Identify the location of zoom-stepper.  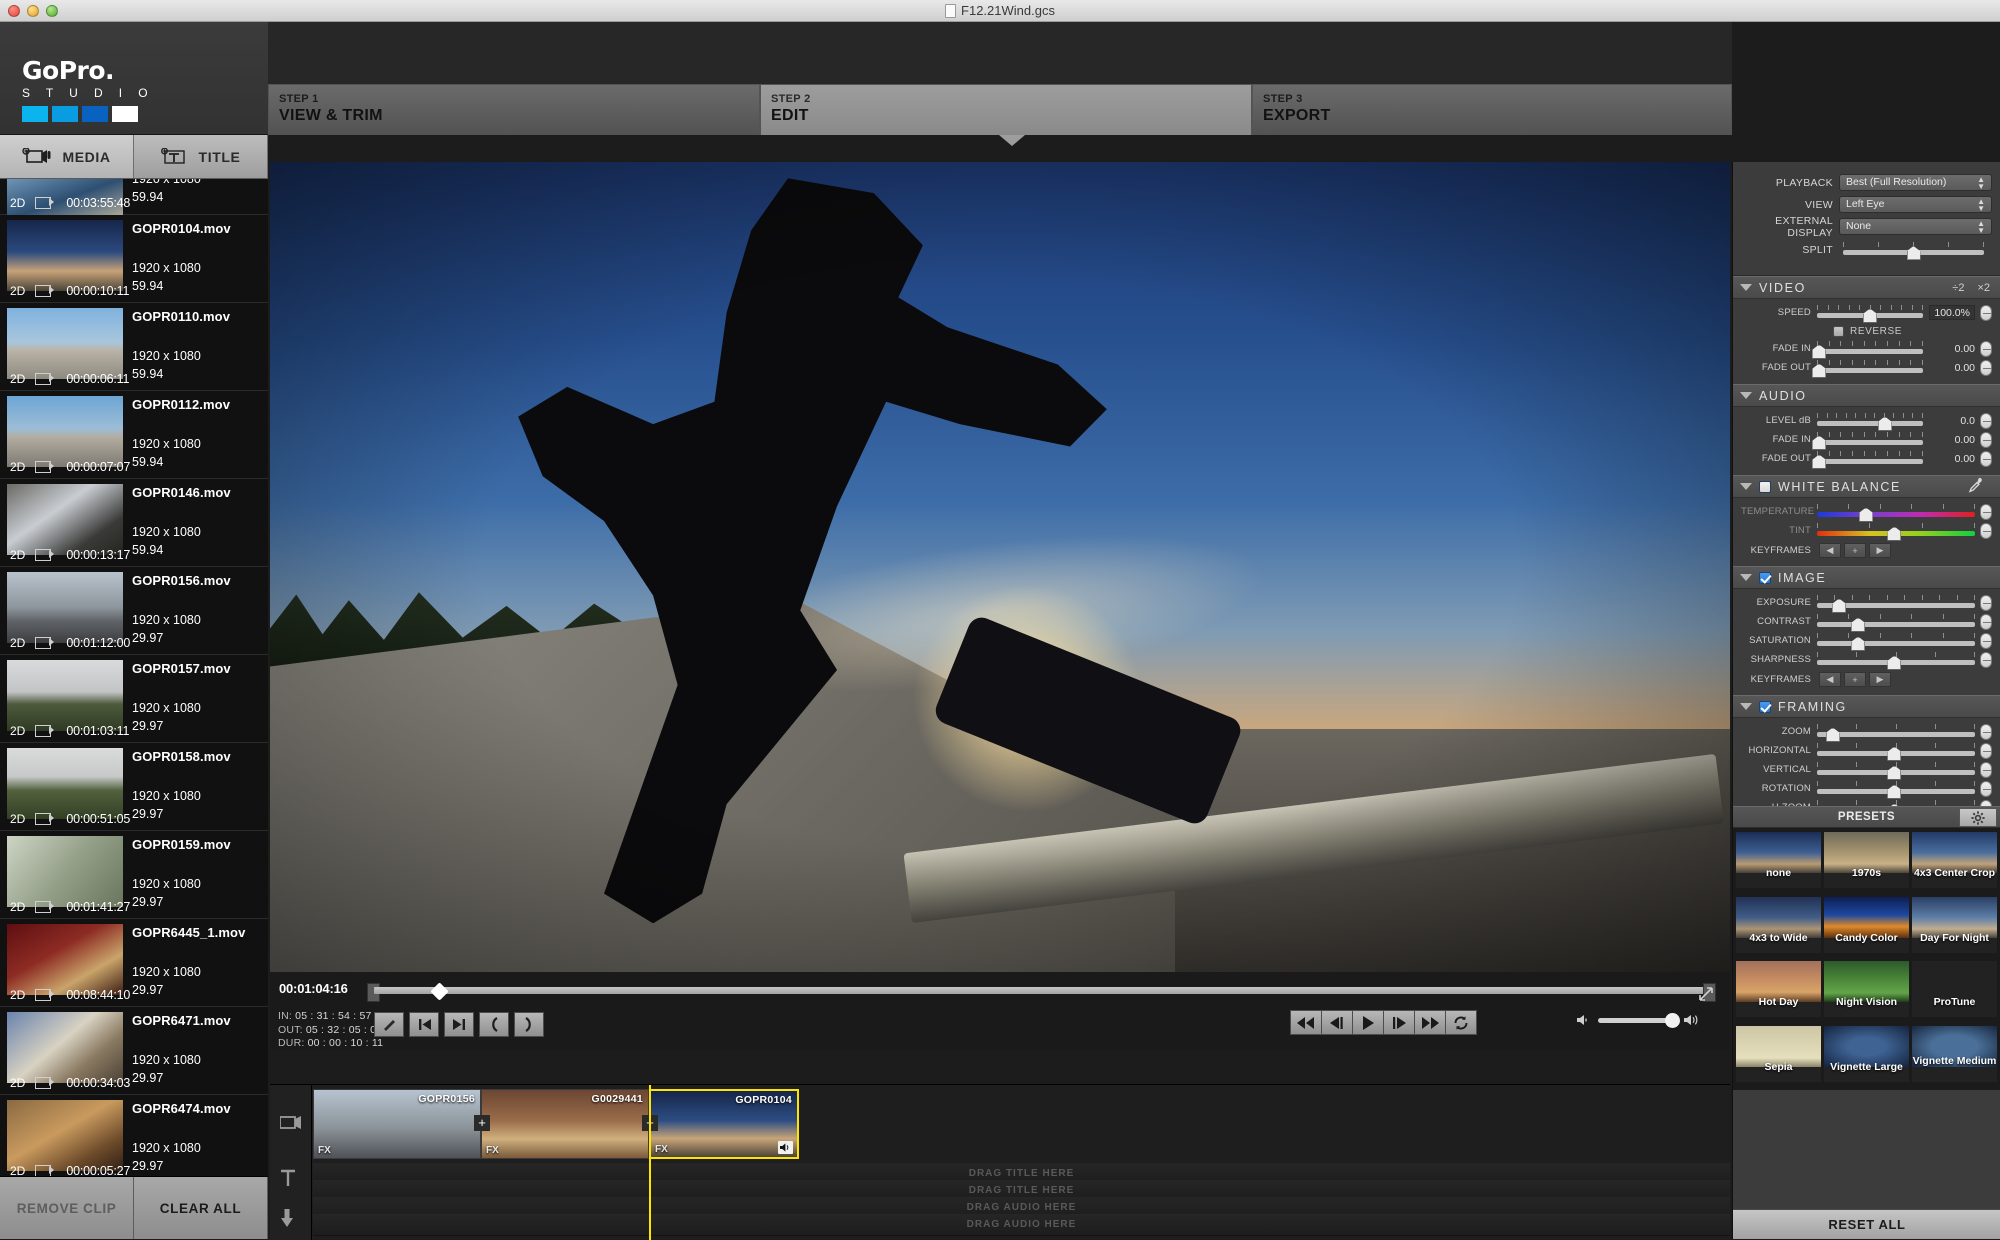
(1986, 731).